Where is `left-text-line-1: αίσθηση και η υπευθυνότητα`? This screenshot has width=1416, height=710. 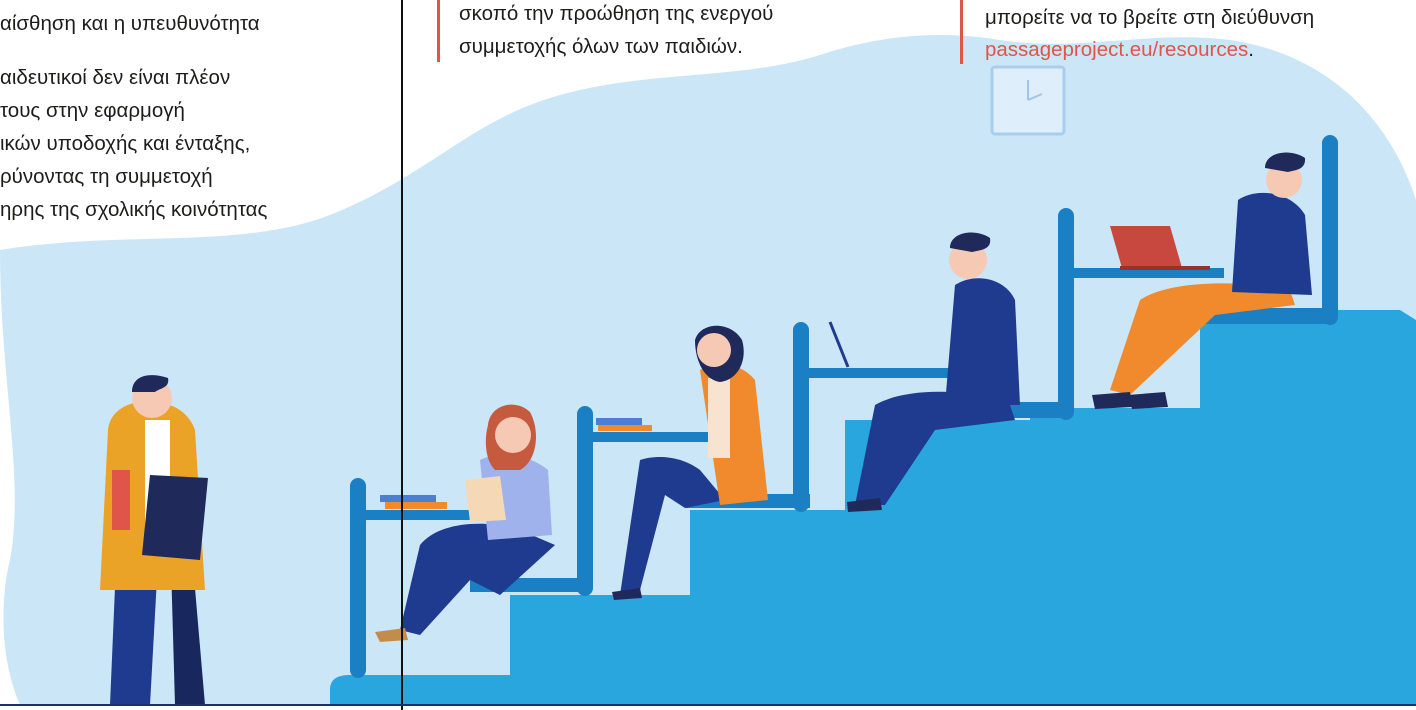 left-text-line-1: αίσθηση και η υπευθυνότητα is located at coordinates (130, 23).